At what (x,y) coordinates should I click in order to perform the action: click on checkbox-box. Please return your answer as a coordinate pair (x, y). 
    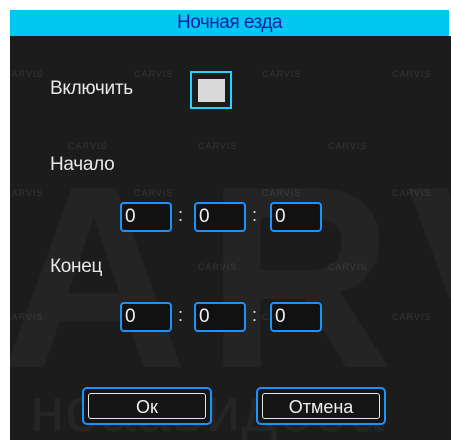
    Looking at the image, I should click on (211, 90).